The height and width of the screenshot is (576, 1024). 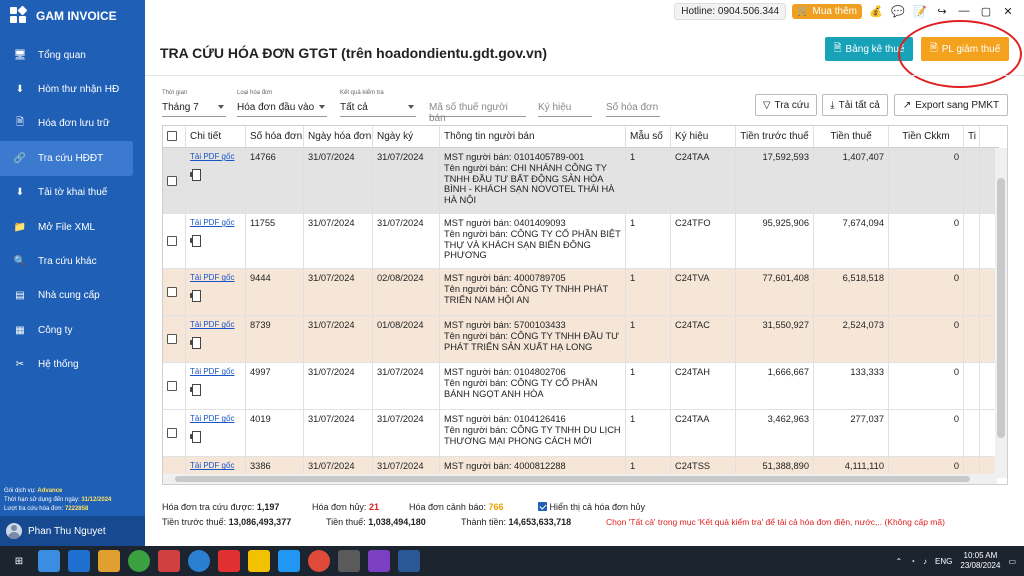 I want to click on sidebar-item-4: ⬇ Tải tờ khai thuế, so click(x=72, y=193).